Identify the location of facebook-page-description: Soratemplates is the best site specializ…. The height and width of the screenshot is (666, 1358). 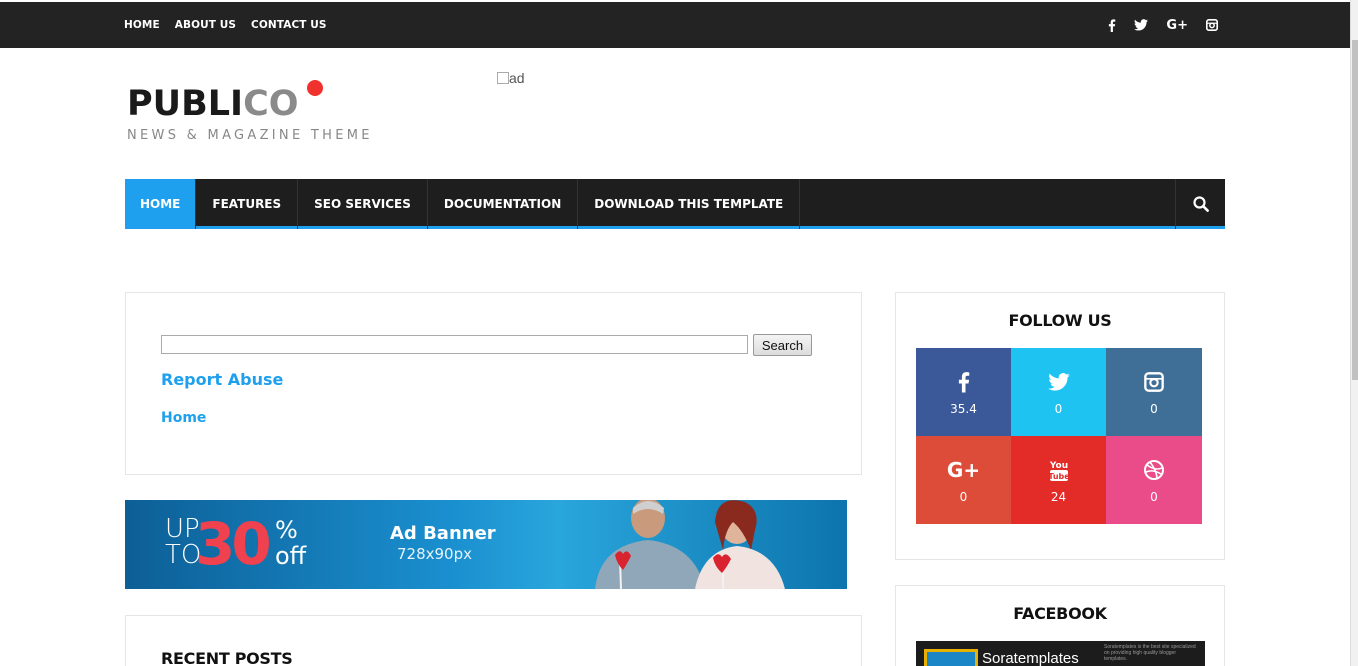
(1150, 653).